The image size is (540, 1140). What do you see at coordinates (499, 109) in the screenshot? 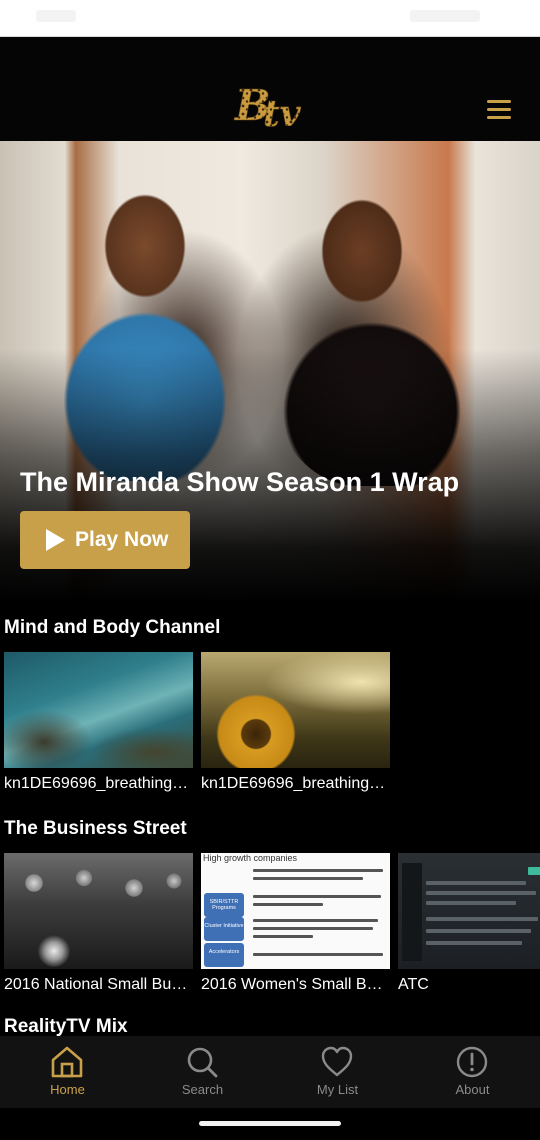
I see `hamburger-menu-icon` at bounding box center [499, 109].